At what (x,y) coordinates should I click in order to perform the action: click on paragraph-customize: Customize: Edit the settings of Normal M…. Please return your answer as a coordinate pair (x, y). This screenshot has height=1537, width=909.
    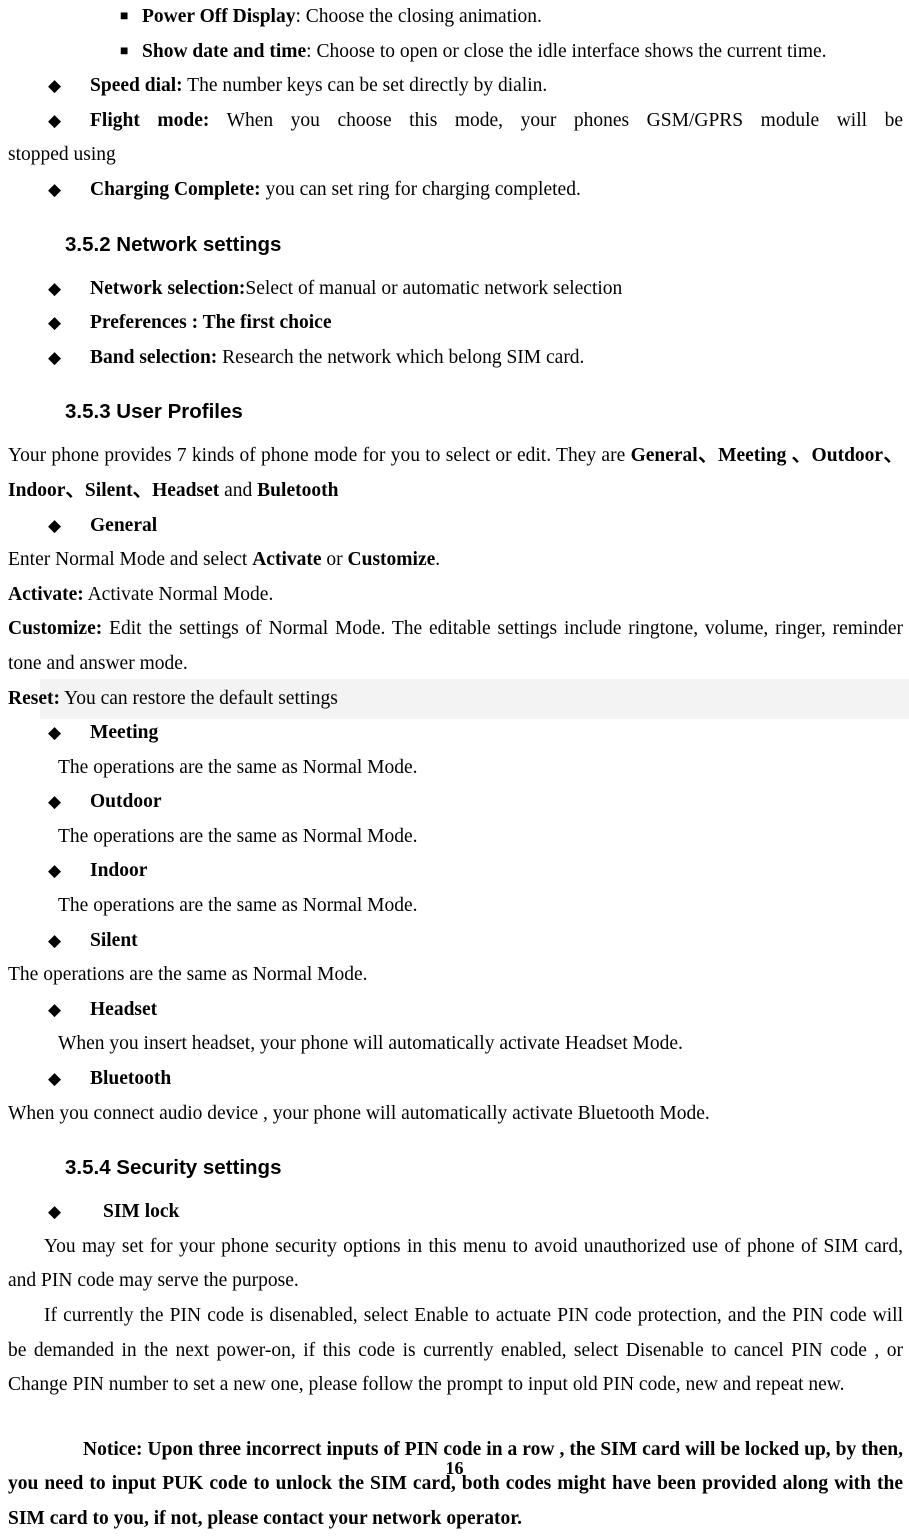
    Looking at the image, I should click on (455, 646).